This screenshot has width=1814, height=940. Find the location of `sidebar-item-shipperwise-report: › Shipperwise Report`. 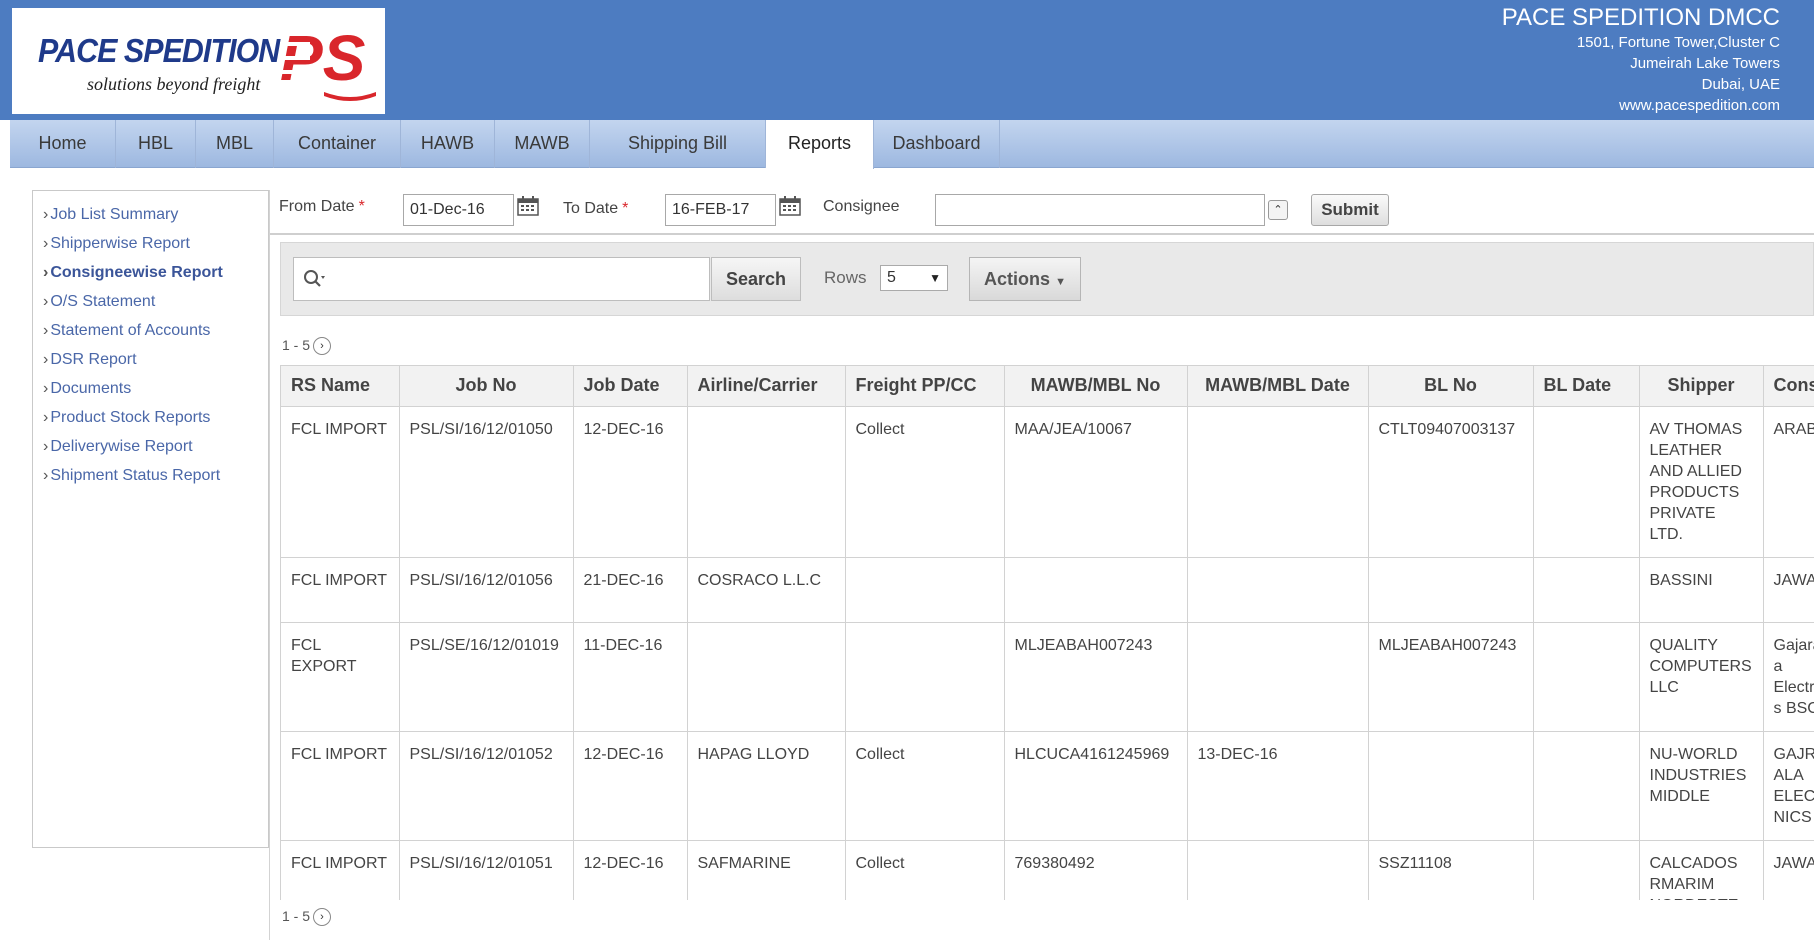

sidebar-item-shipperwise-report: › Shipperwise Report is located at coordinates (116, 244).